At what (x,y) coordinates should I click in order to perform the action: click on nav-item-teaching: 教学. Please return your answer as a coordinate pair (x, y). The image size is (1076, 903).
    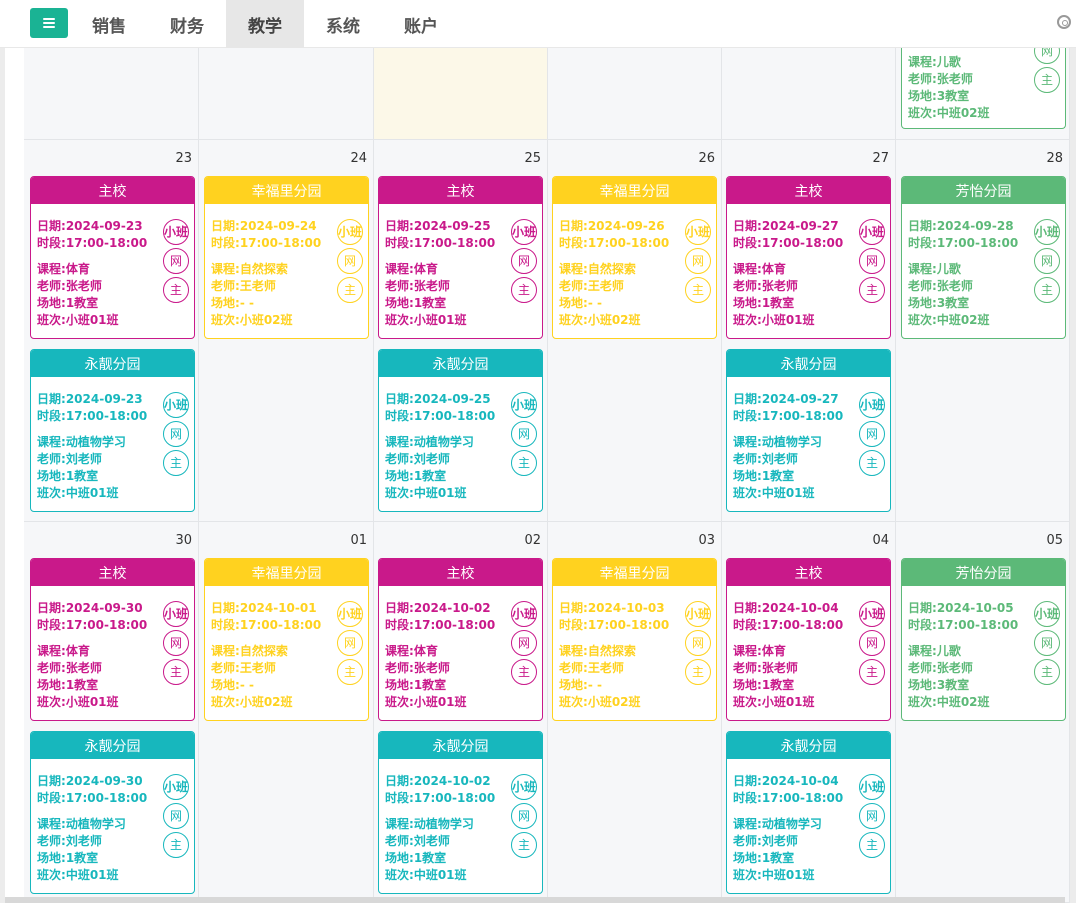
    Looking at the image, I should click on (265, 24).